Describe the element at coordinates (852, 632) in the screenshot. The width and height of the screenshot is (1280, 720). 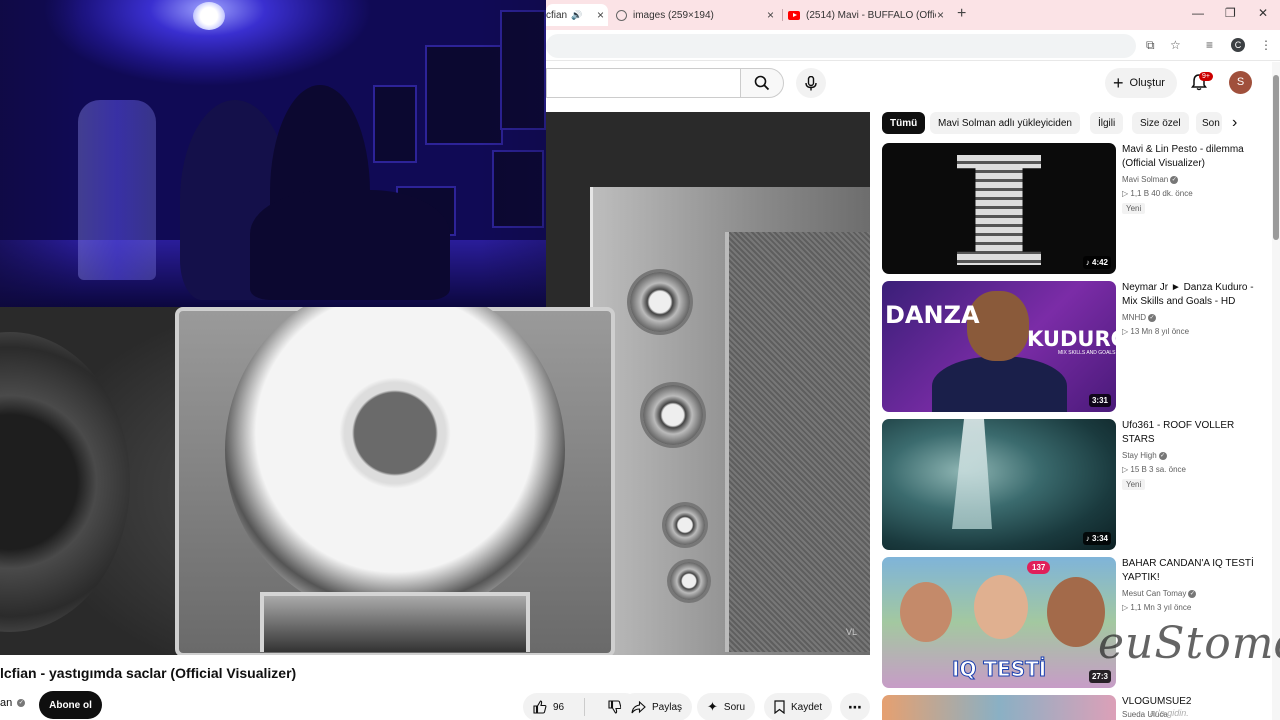
I see `video-watermark: VL` at that location.